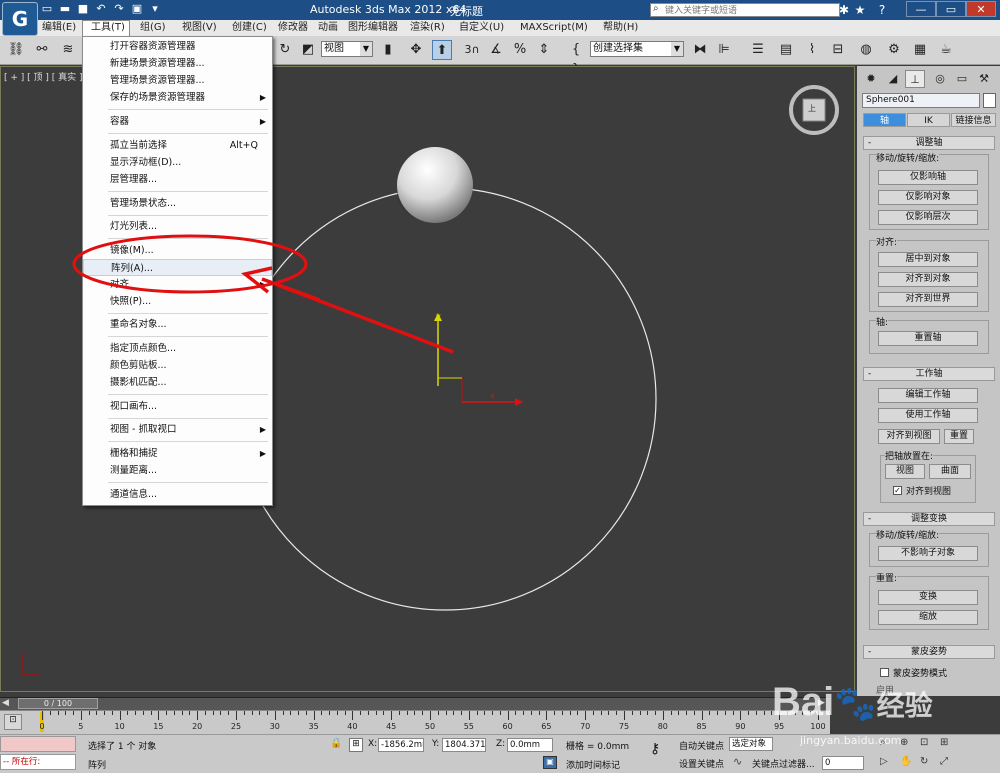 The width and height of the screenshot is (1000, 773). Describe the element at coordinates (928, 395) in the screenshot. I see `edit-working-pivot-button: 编辑工作轴` at that location.